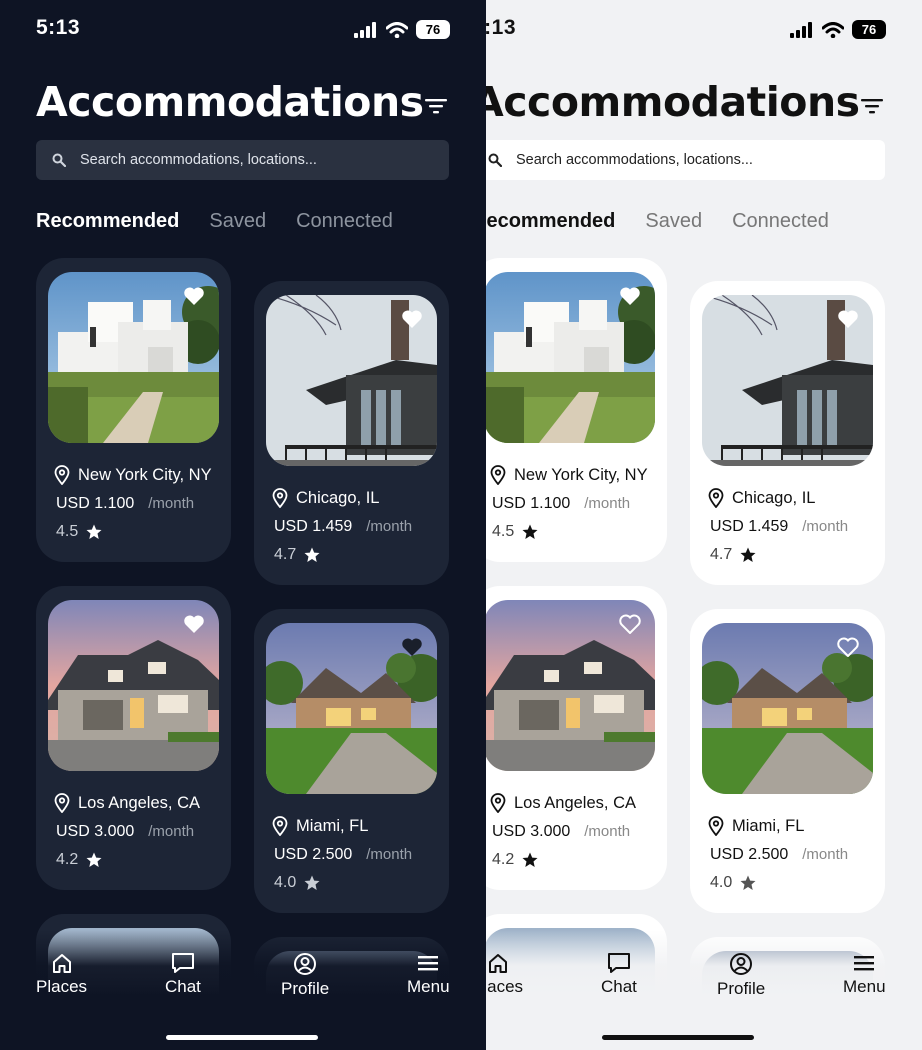 The width and height of the screenshot is (922, 1050). What do you see at coordinates (242, 1037) in the screenshot?
I see `home-indicator` at bounding box center [242, 1037].